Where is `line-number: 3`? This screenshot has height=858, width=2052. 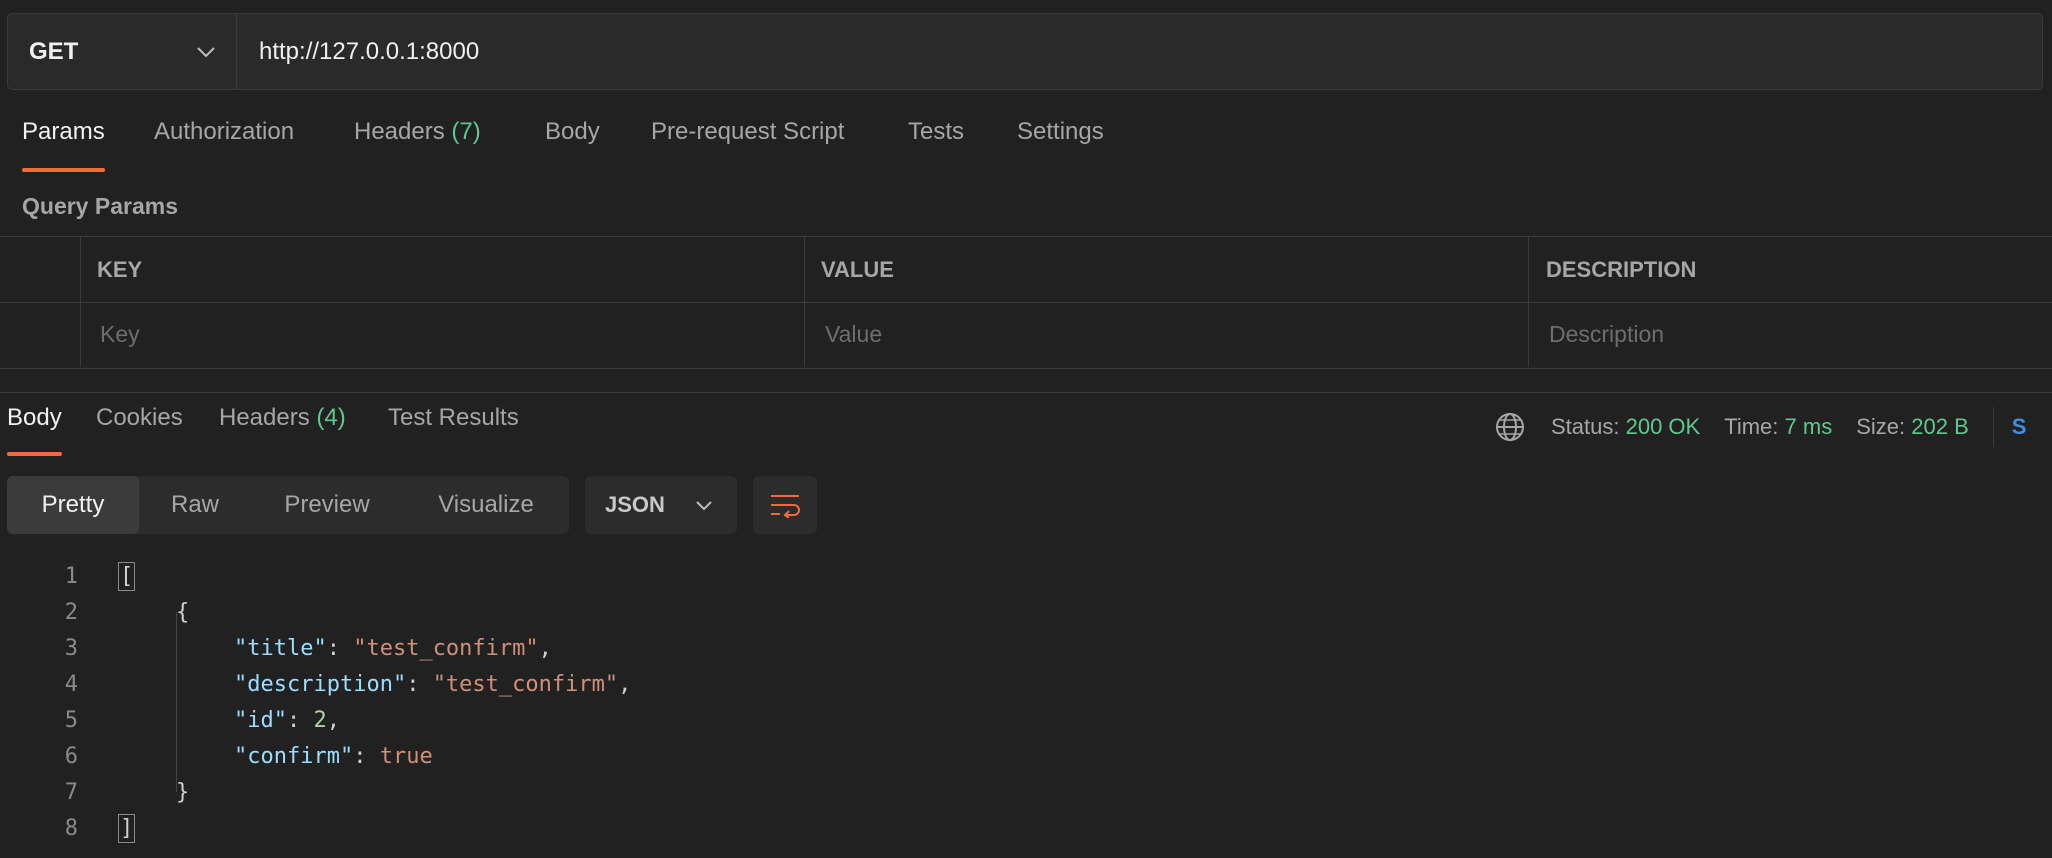
line-number: 3 is located at coordinates (71, 648).